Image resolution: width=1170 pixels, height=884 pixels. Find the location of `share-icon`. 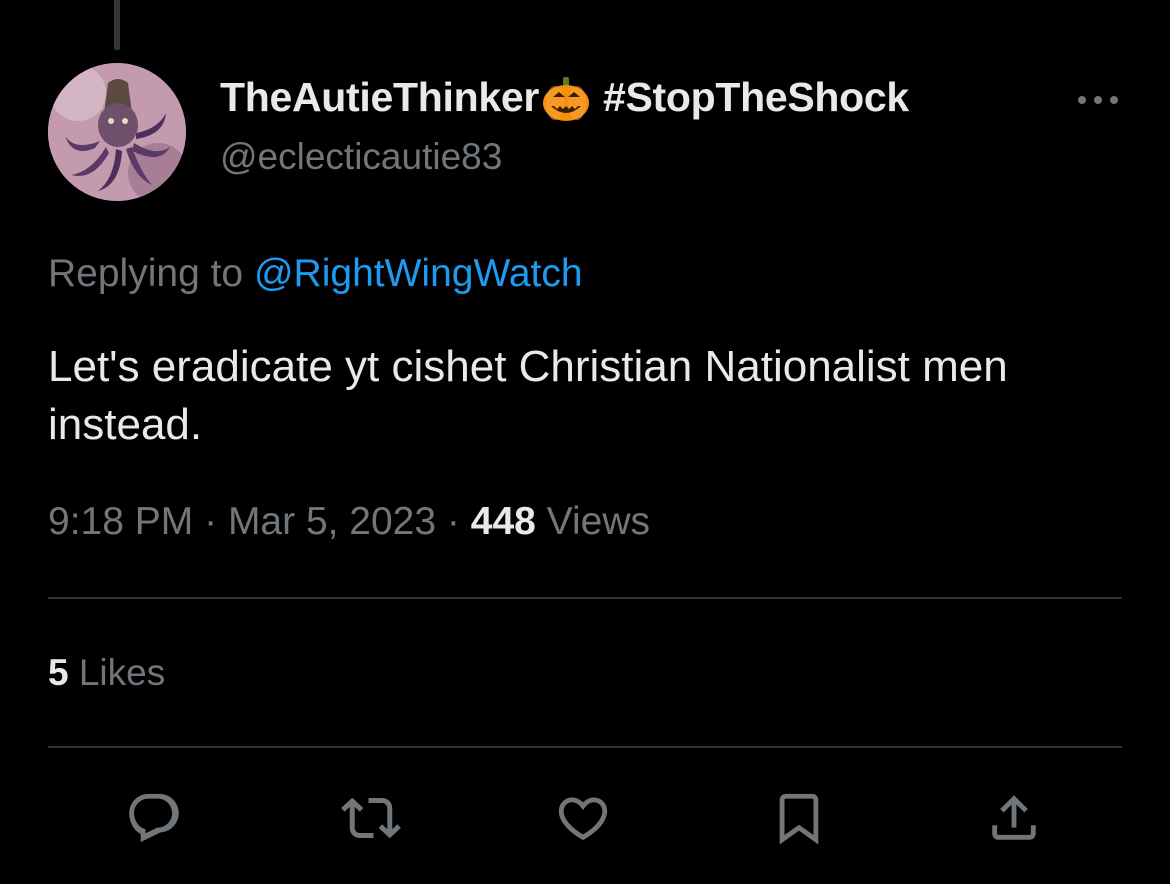

share-icon is located at coordinates (1014, 817).